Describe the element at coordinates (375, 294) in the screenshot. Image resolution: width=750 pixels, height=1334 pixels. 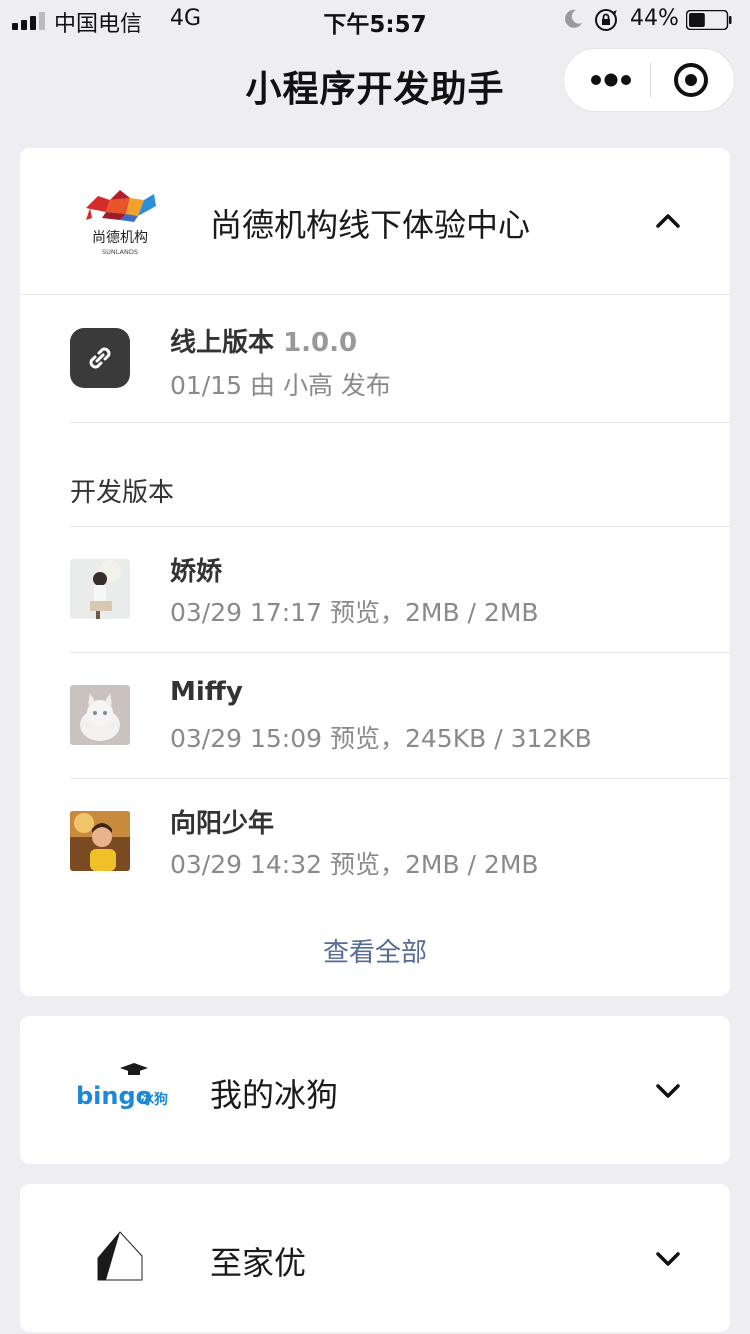
I see `header-divider` at that location.